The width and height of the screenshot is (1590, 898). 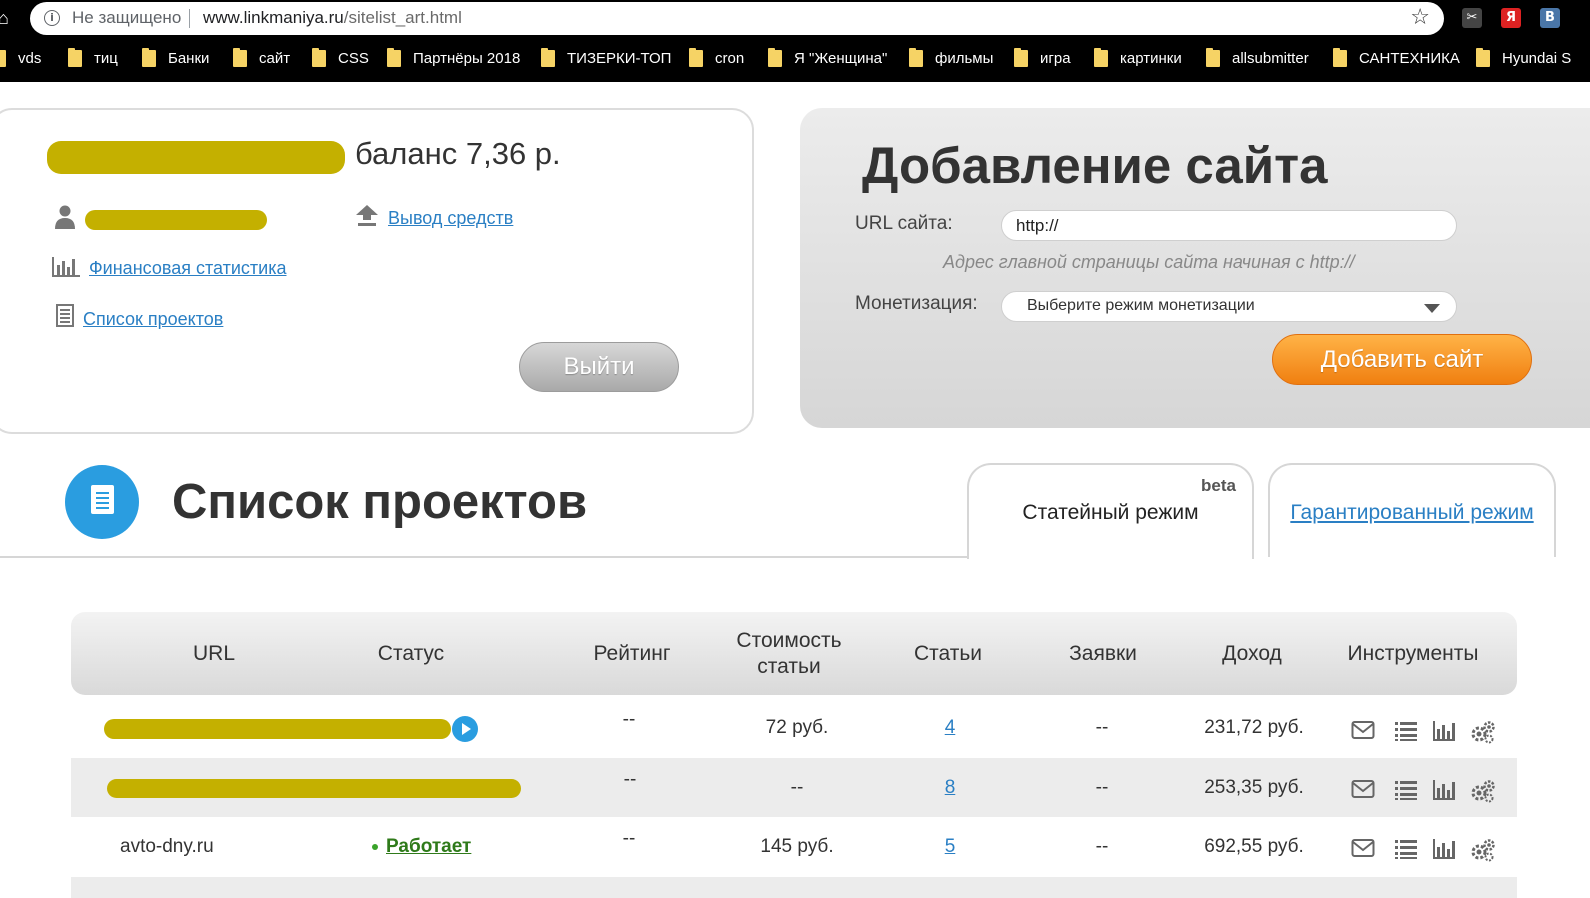 I want to click on tab-guaranteed-mode: Гарантированный режим, so click(x=1412, y=510).